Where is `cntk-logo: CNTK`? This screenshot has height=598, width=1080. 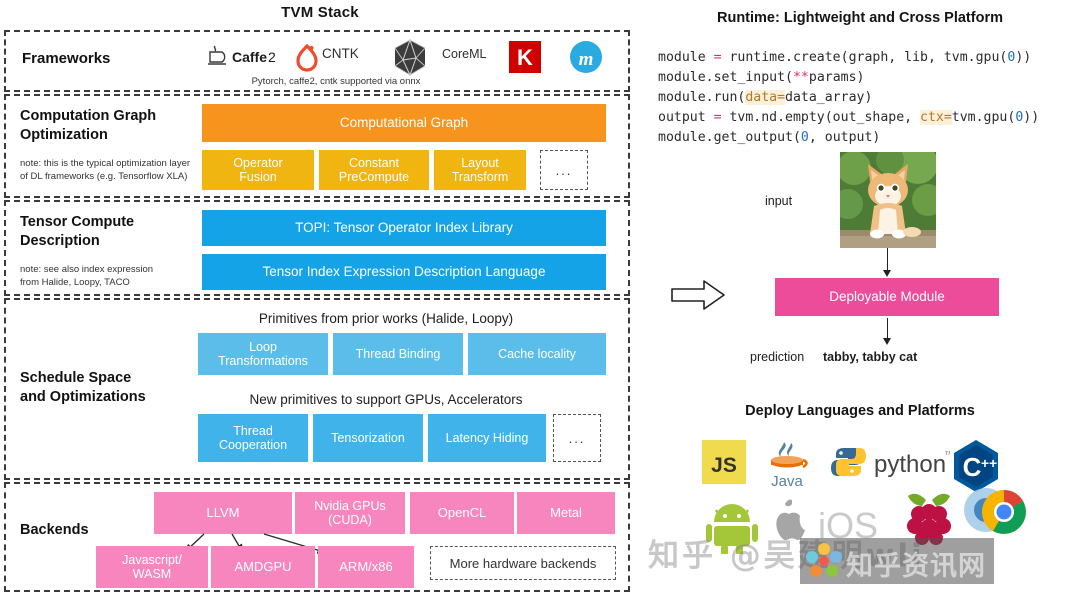 cntk-logo: CNTK is located at coordinates (340, 53).